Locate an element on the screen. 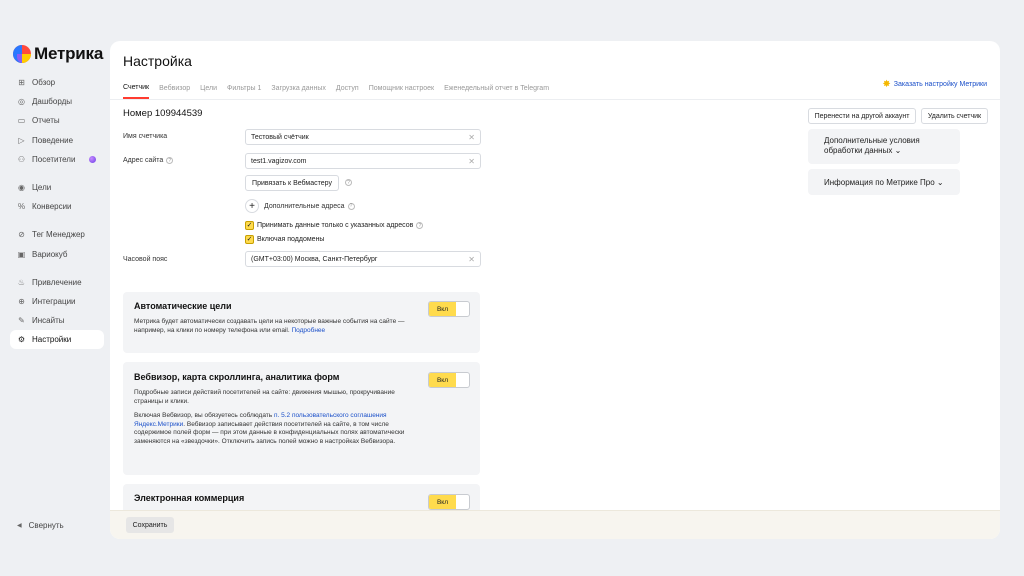  collapse-sidebar-button: ◀ Свернуть is located at coordinates (40, 525).